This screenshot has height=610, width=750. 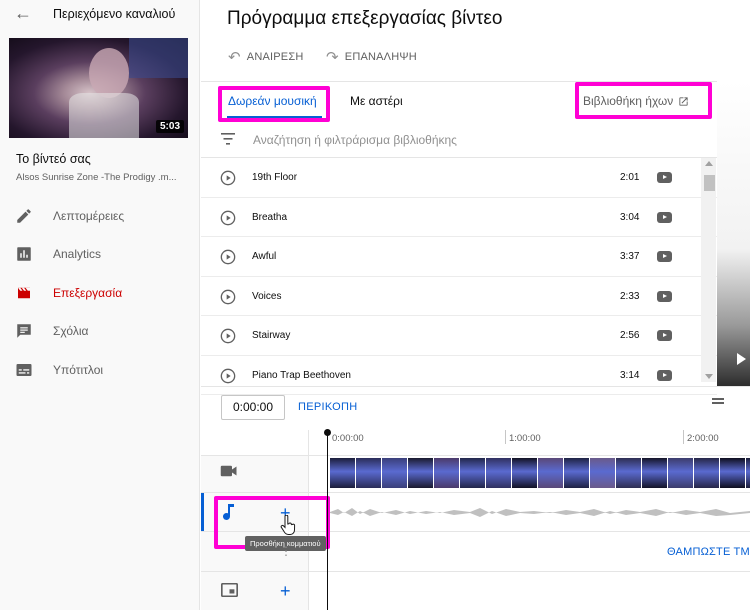 I want to click on video-thumbnail: 5:03, so click(x=98, y=88).